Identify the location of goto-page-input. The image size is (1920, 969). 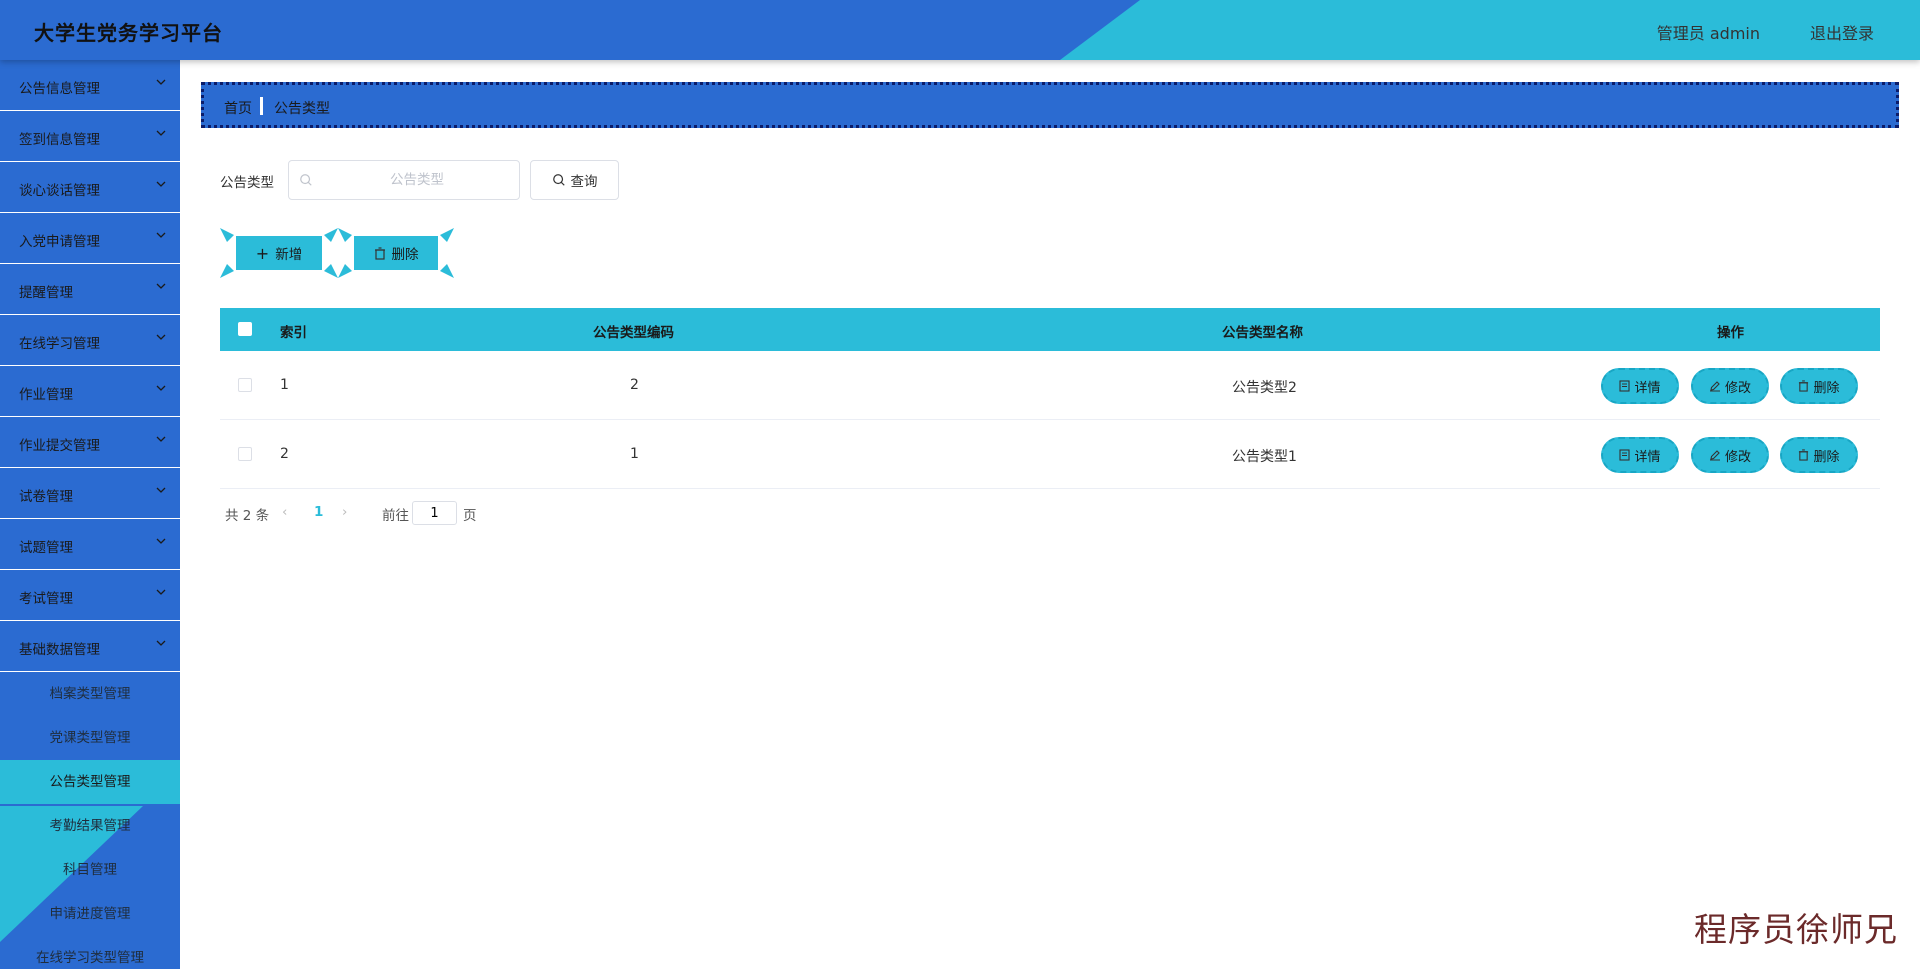
(434, 513).